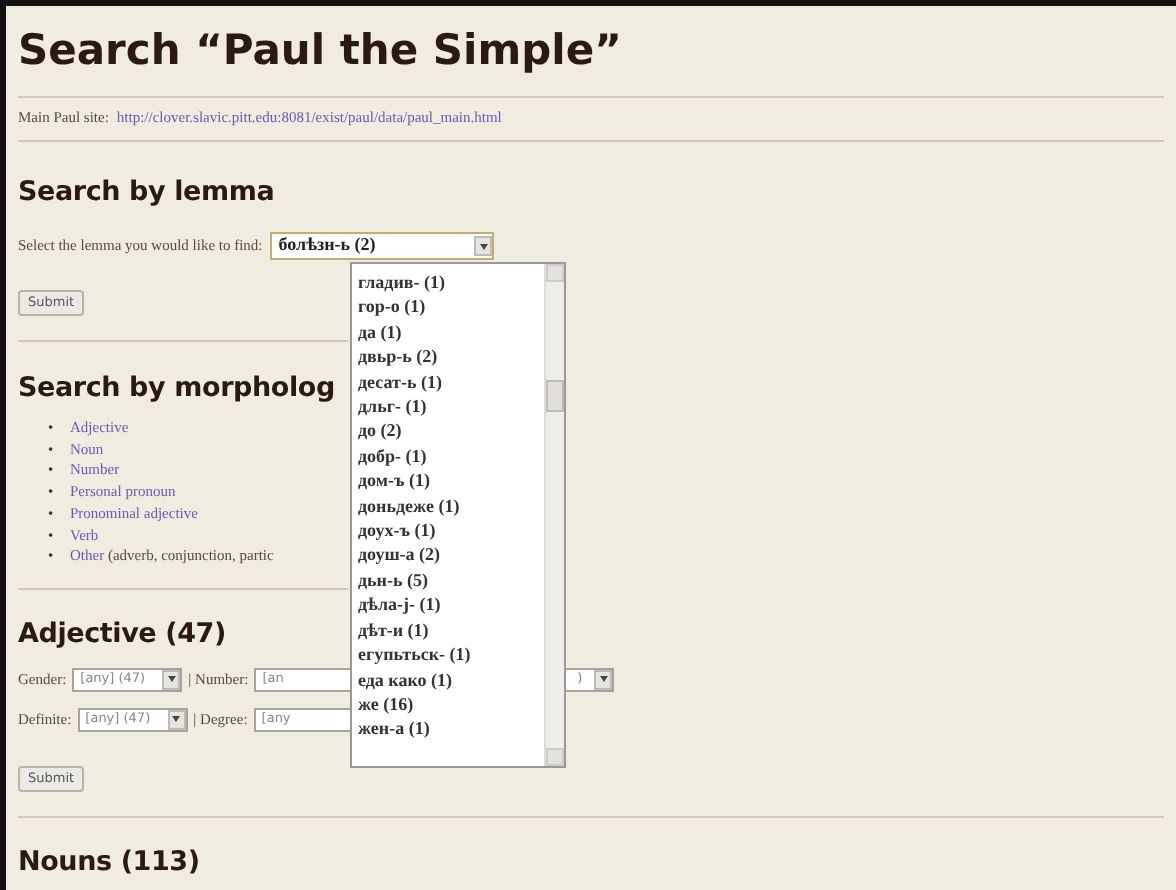  Describe the element at coordinates (554, 515) in the screenshot. I see `scrollbar` at that location.